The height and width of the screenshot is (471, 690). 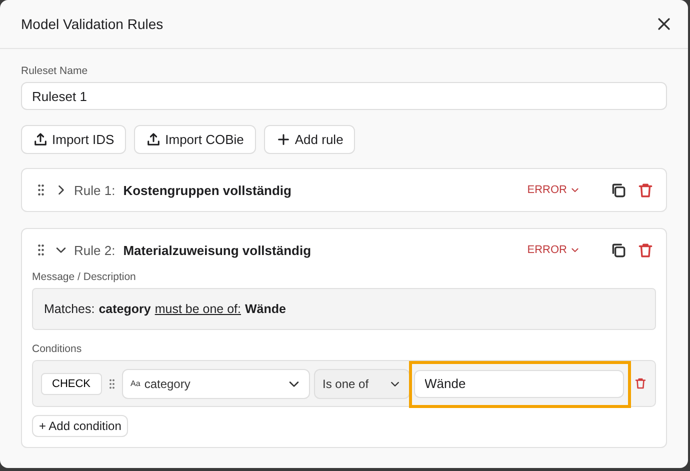 What do you see at coordinates (216, 383) in the screenshot?
I see `field-dropdown: Aa category` at bounding box center [216, 383].